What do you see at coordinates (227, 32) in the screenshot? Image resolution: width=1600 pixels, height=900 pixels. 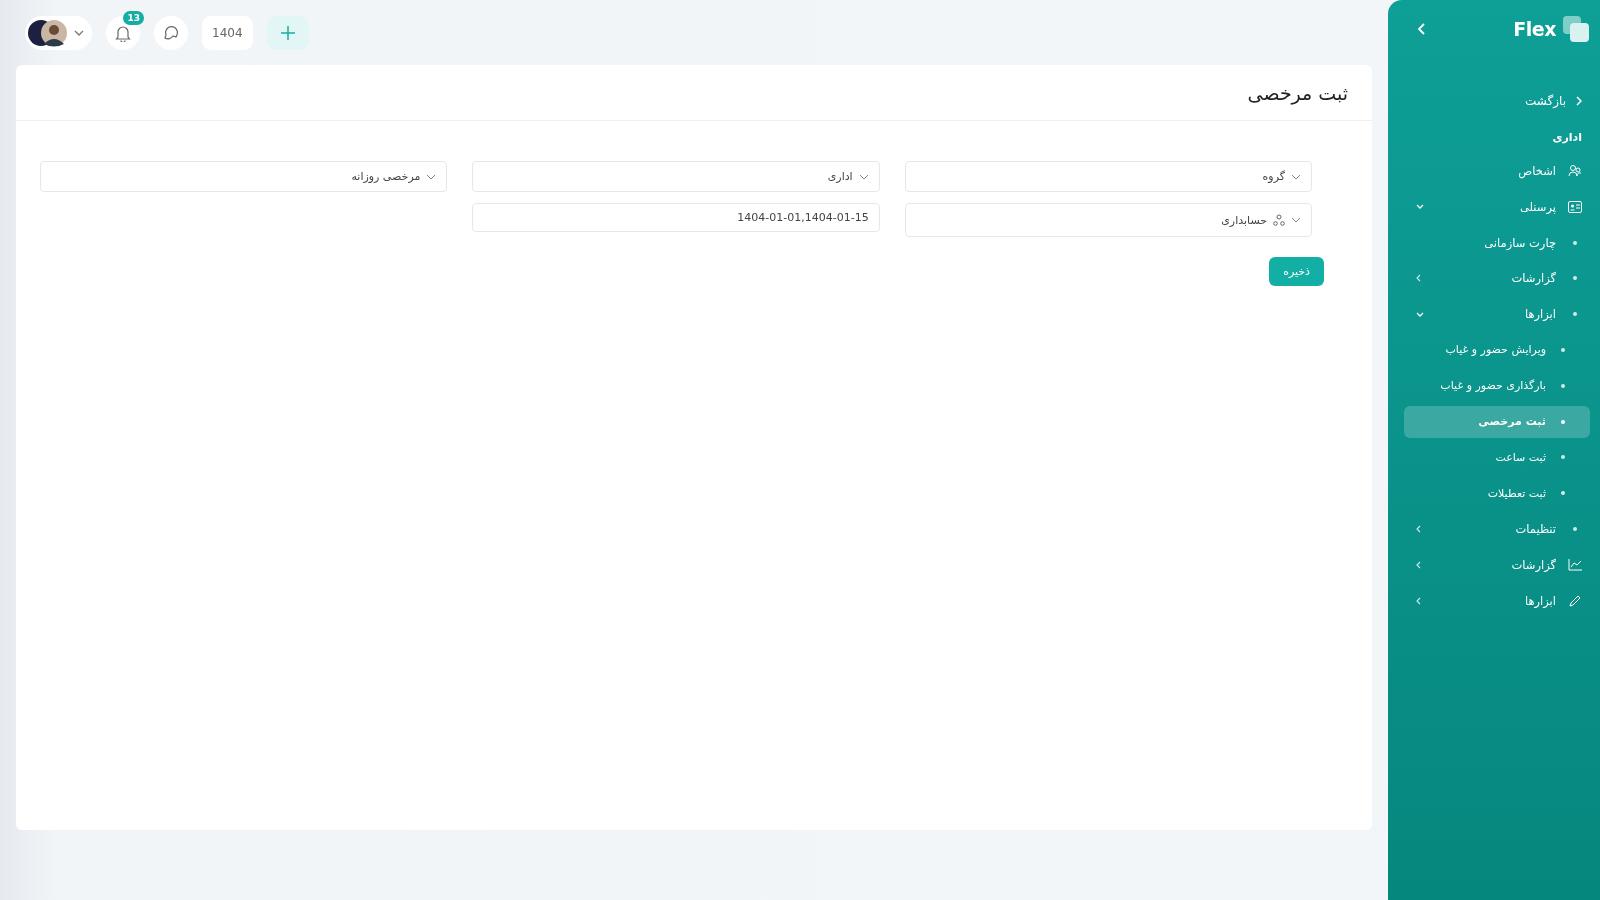 I see `year-button: 1404` at bounding box center [227, 32].